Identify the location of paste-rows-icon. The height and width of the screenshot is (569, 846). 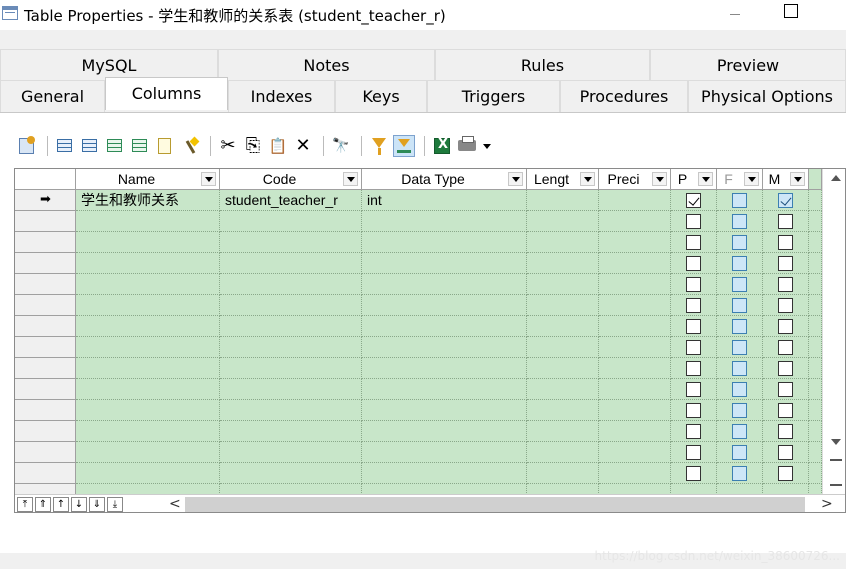
(140, 146).